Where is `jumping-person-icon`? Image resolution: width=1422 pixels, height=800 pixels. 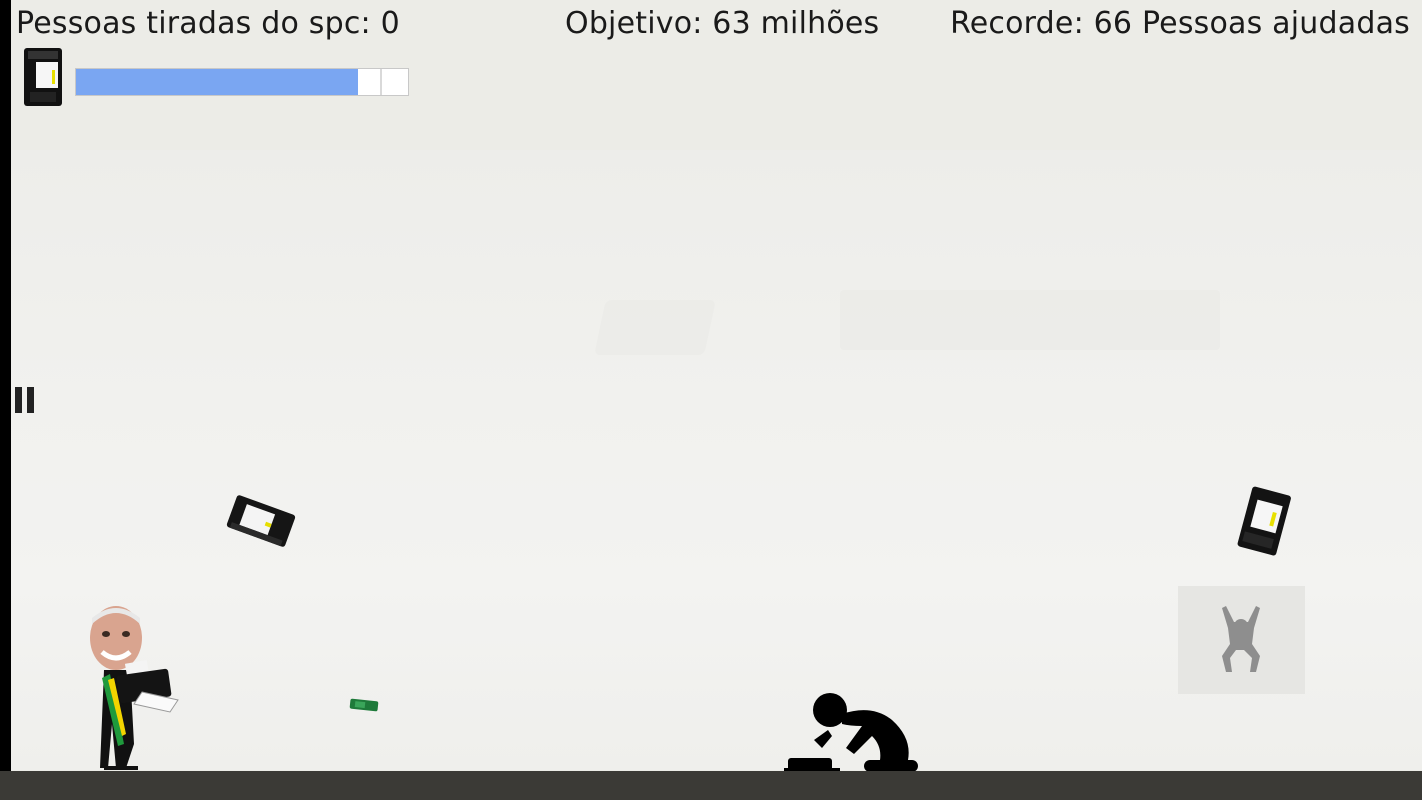
jumping-person-icon is located at coordinates (1241, 639).